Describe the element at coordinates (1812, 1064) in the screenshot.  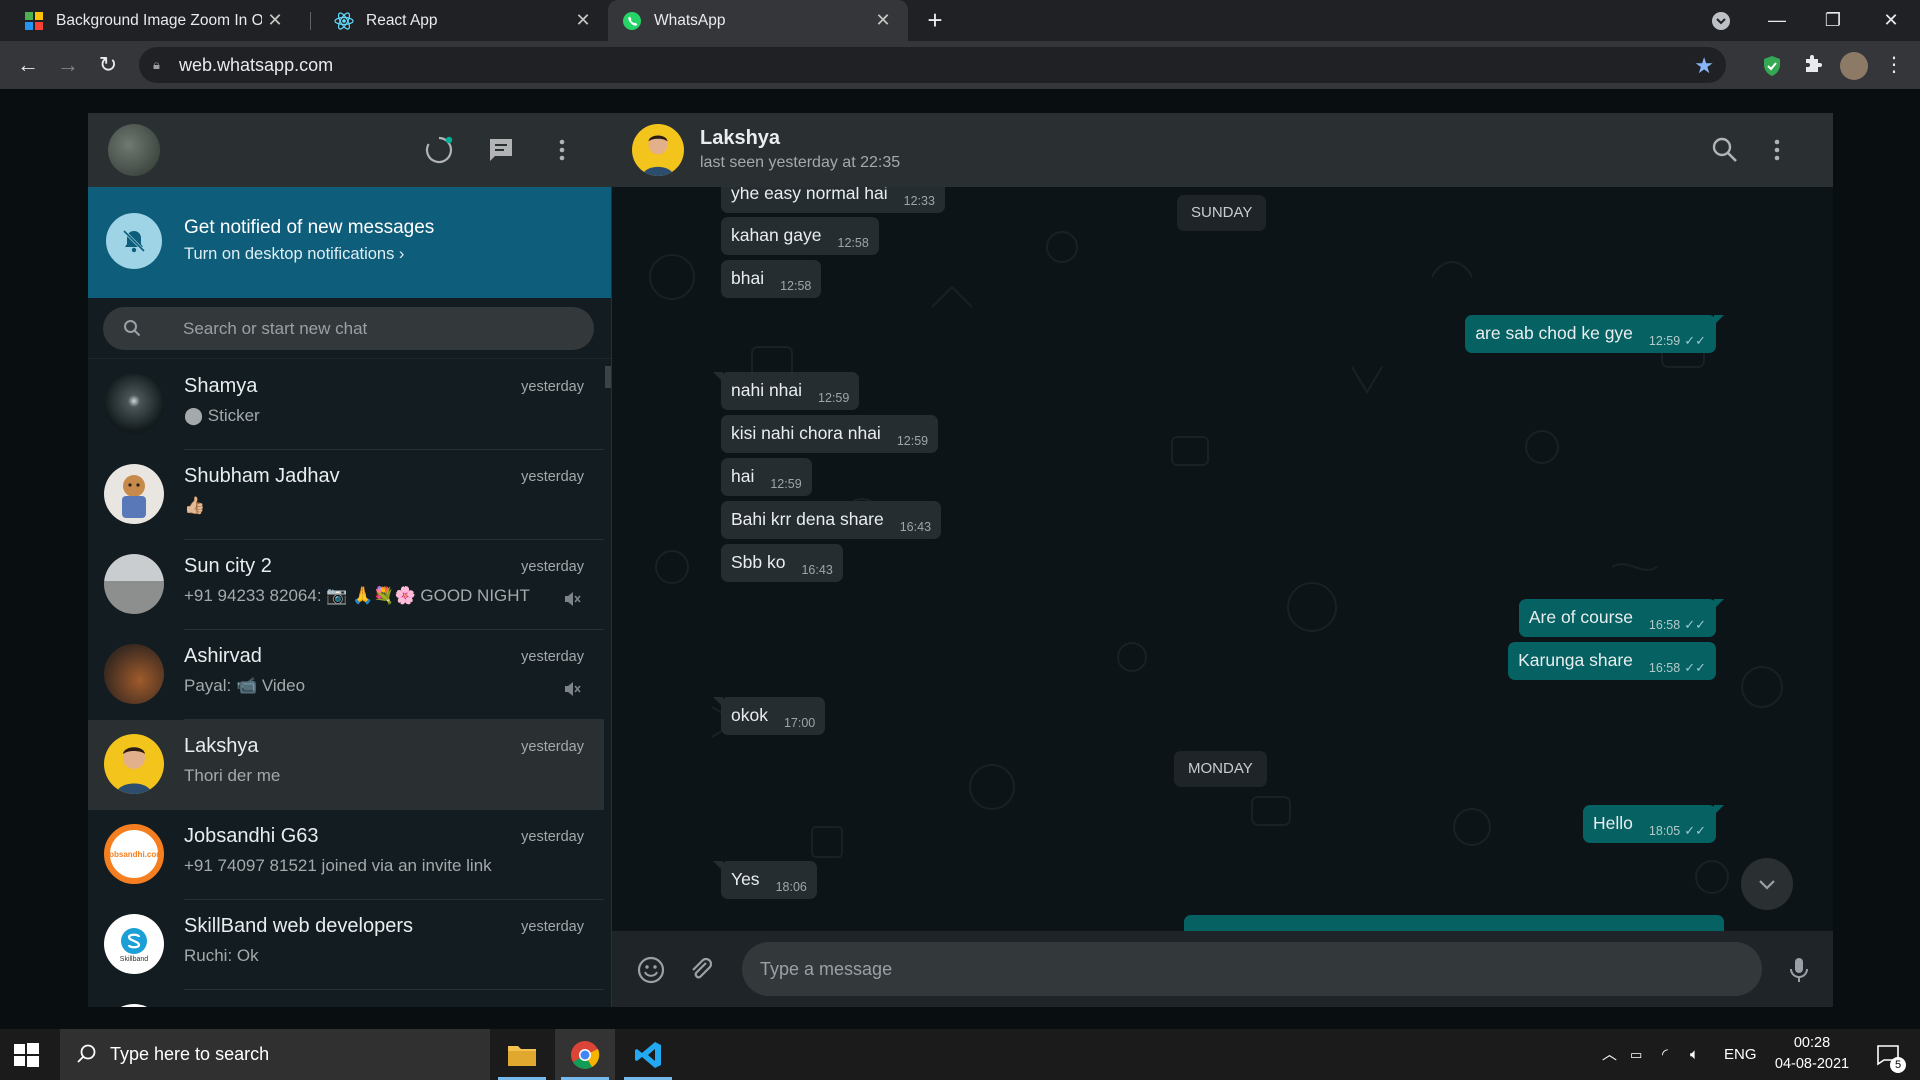
I see `clock-date: 04-08-2021` at that location.